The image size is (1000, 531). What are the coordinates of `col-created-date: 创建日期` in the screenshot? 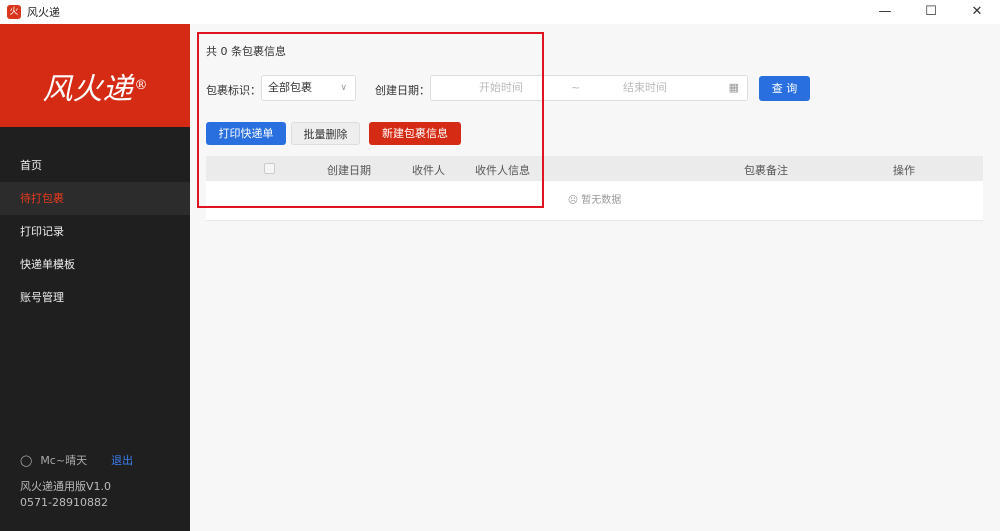 It's located at (349, 170).